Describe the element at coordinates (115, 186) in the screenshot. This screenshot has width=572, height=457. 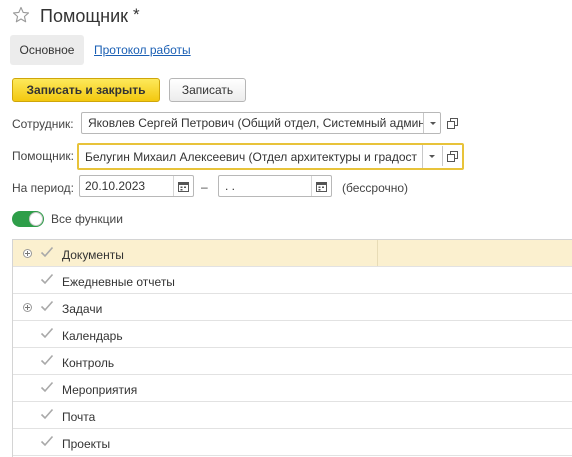
I see `period-from-value: 20.10.2023` at that location.